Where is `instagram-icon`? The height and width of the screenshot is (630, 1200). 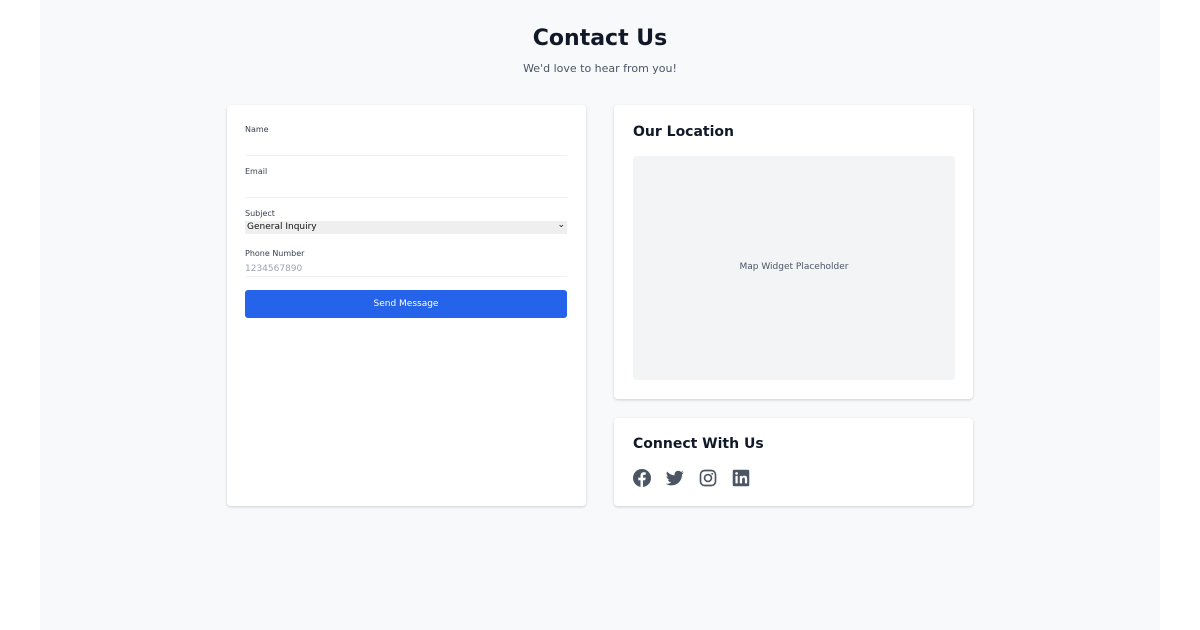 instagram-icon is located at coordinates (708, 478).